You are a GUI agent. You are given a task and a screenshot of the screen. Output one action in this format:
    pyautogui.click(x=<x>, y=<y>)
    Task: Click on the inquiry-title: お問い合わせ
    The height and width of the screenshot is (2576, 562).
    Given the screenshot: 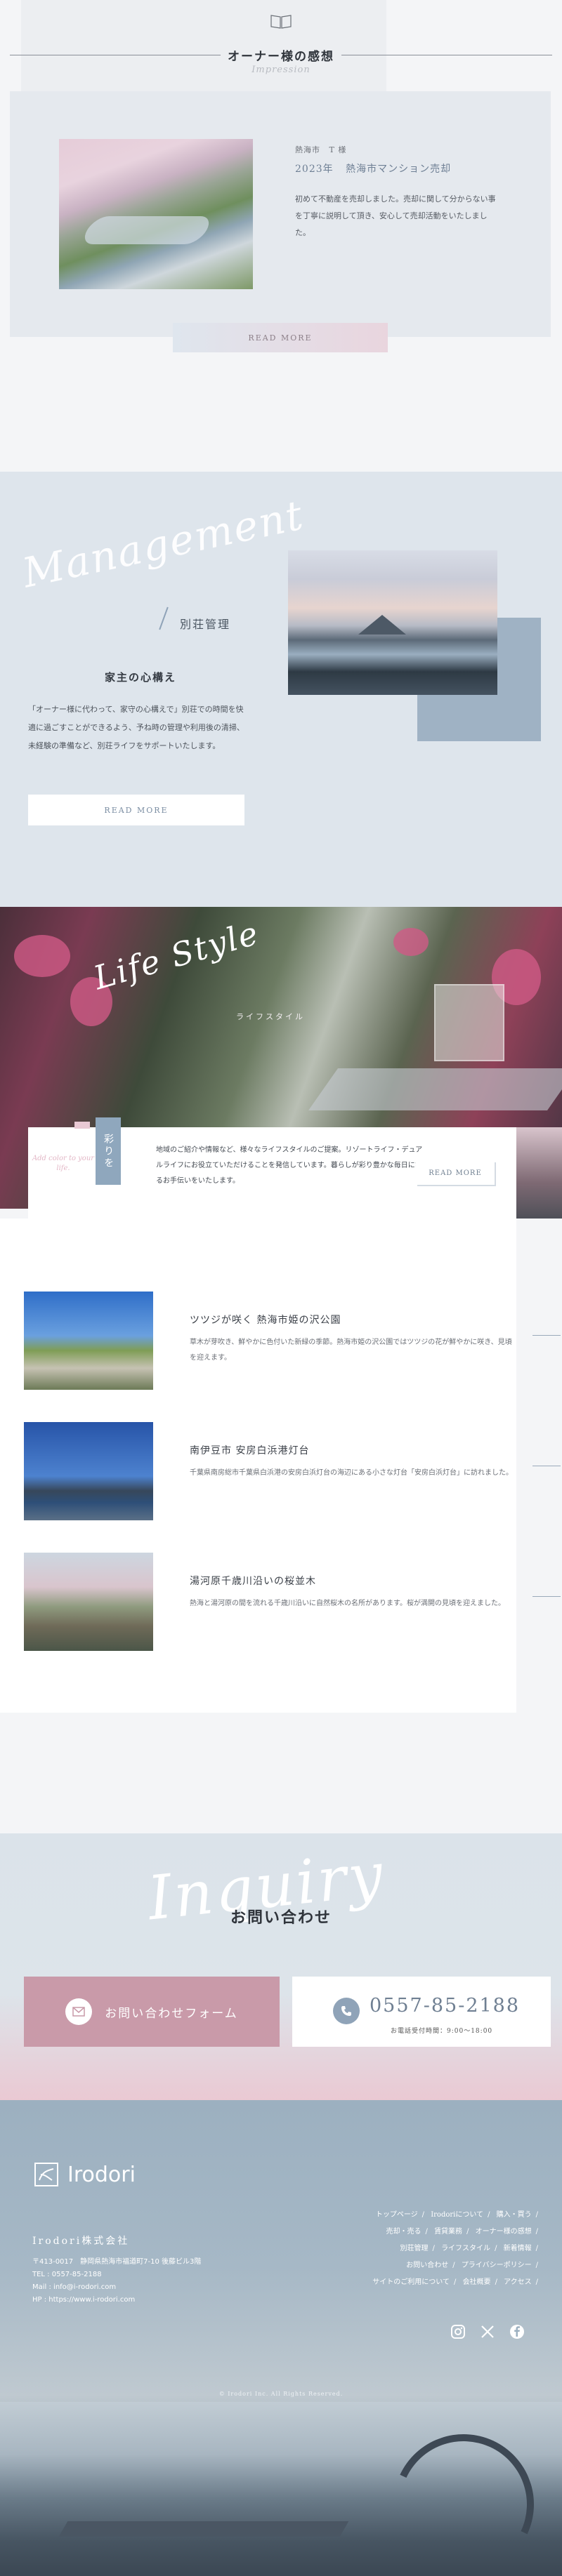 What is the action you would take?
    pyautogui.click(x=281, y=1918)
    